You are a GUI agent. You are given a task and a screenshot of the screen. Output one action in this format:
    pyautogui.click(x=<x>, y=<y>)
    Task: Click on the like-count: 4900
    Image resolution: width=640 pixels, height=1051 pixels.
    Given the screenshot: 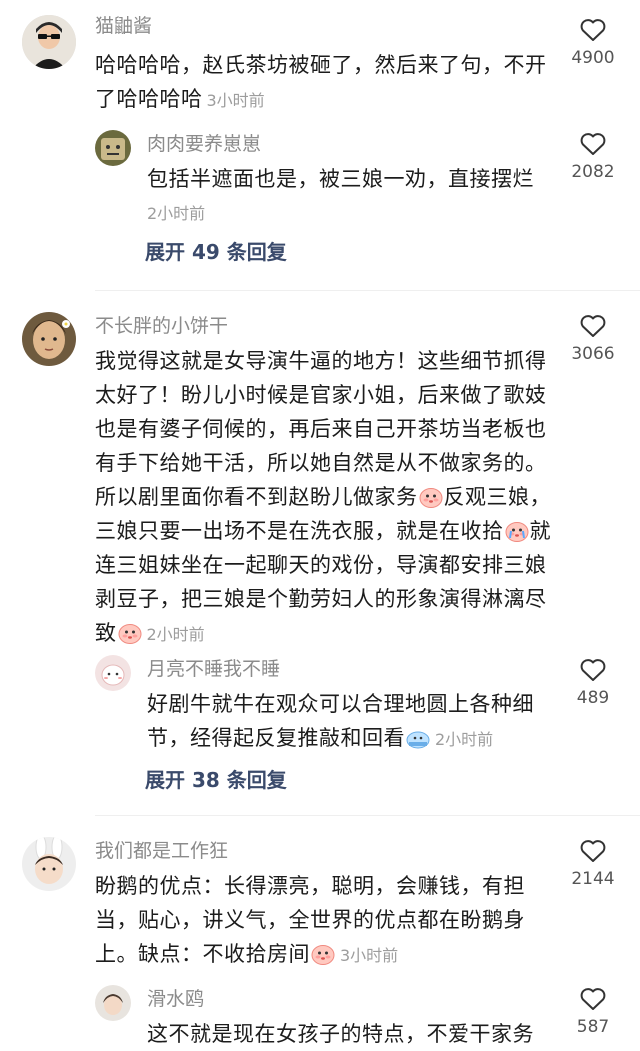 What is the action you would take?
    pyautogui.click(x=593, y=58)
    